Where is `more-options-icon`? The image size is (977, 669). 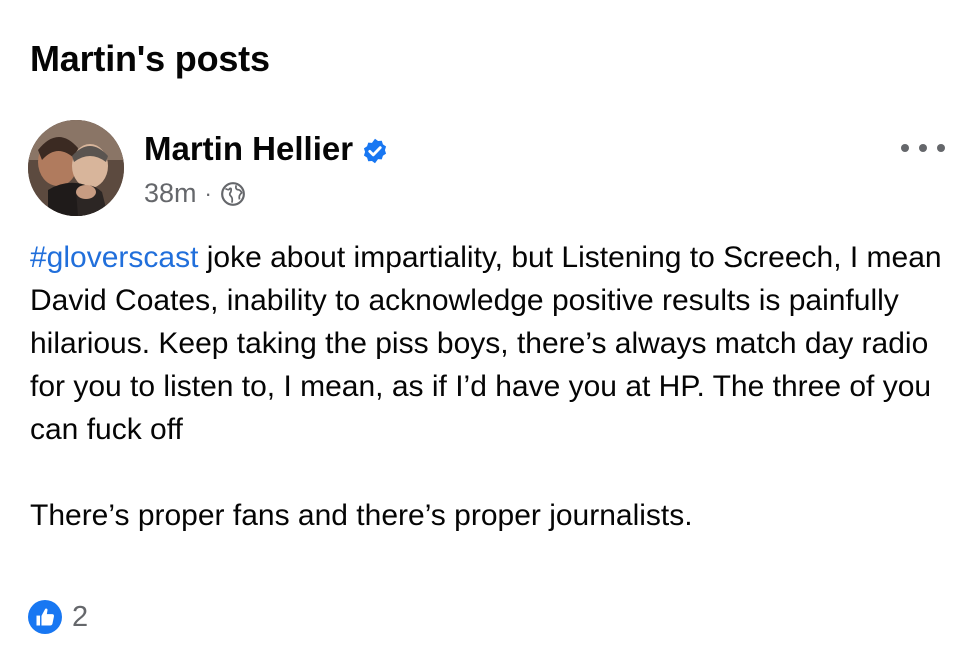 more-options-icon is located at coordinates (923, 148).